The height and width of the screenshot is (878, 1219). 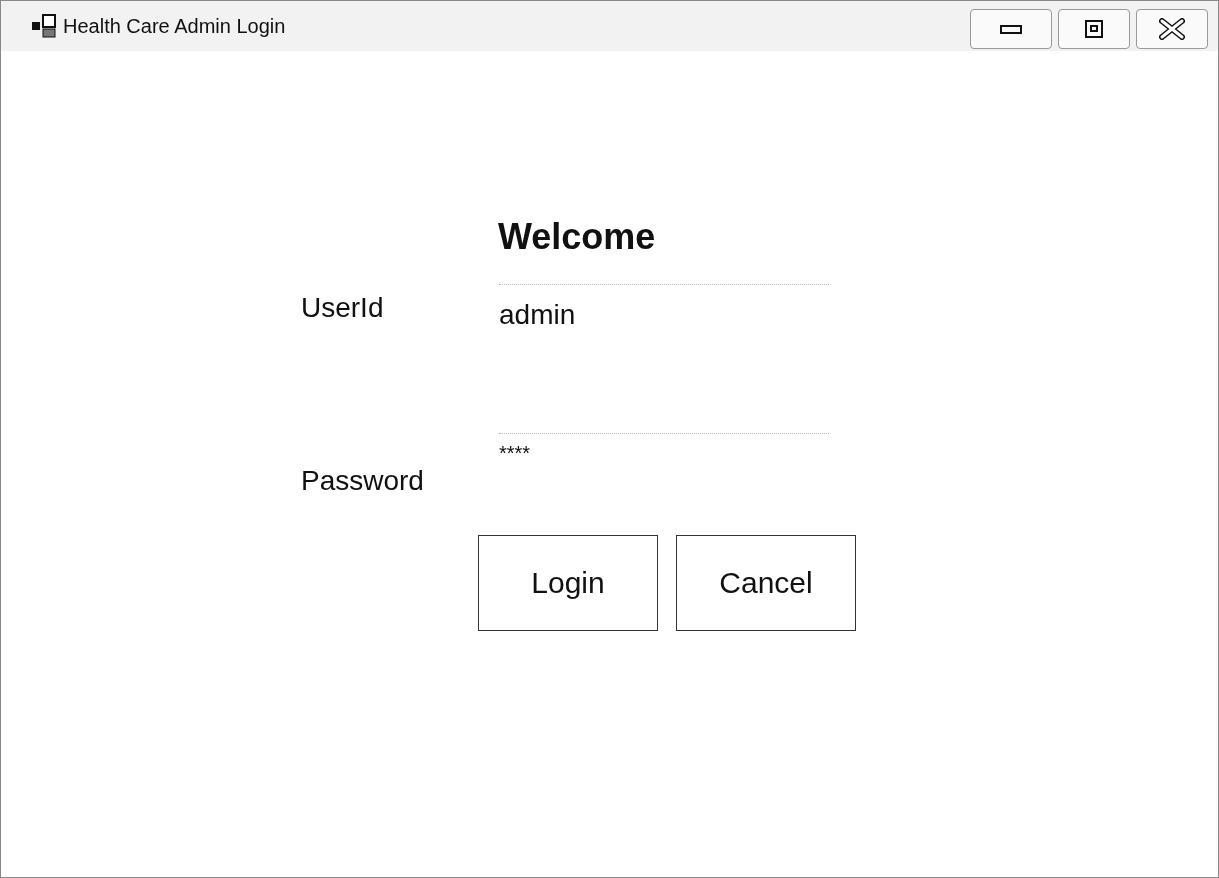 I want to click on welcome-heading: Welcome, so click(x=577, y=237).